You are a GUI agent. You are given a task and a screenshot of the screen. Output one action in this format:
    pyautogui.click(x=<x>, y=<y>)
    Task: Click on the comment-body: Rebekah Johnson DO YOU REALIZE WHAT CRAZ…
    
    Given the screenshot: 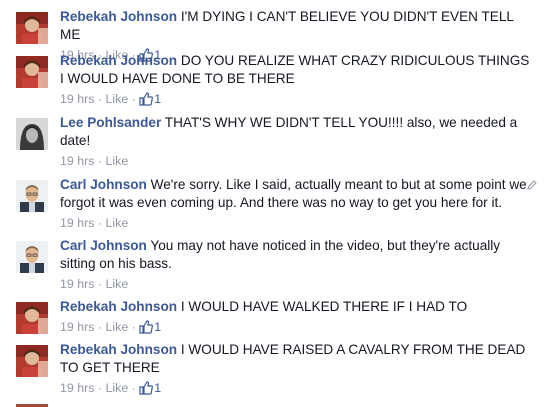 What is the action you would take?
    pyautogui.click(x=295, y=81)
    